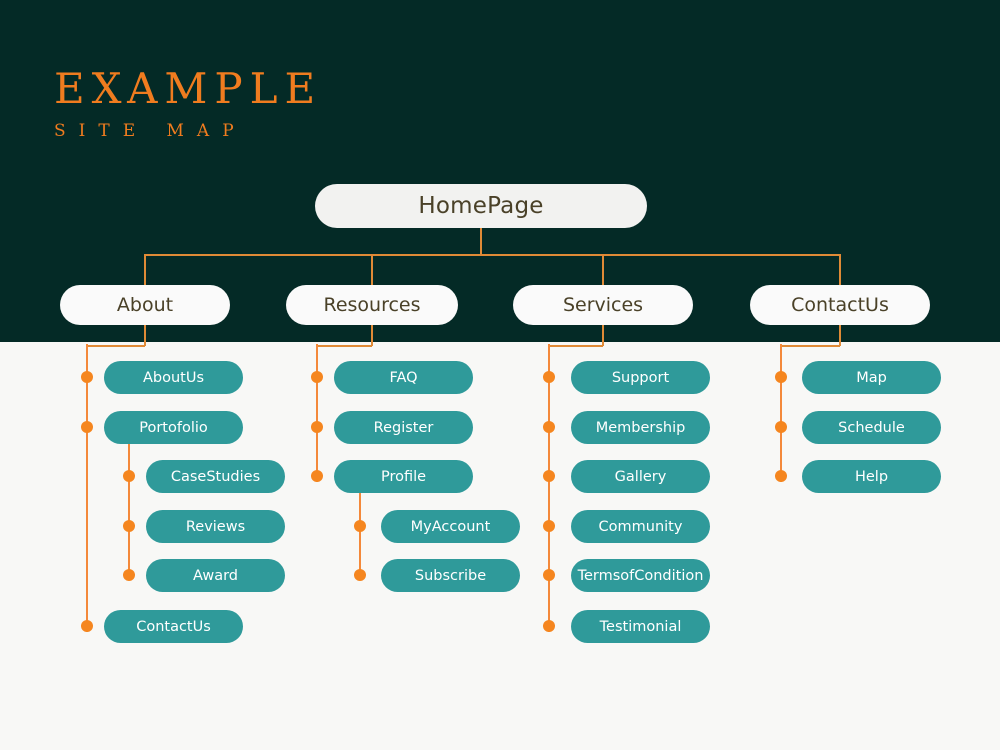 Image resolution: width=1000 pixels, height=750 pixels. What do you see at coordinates (549, 488) in the screenshot?
I see `rail-services` at bounding box center [549, 488].